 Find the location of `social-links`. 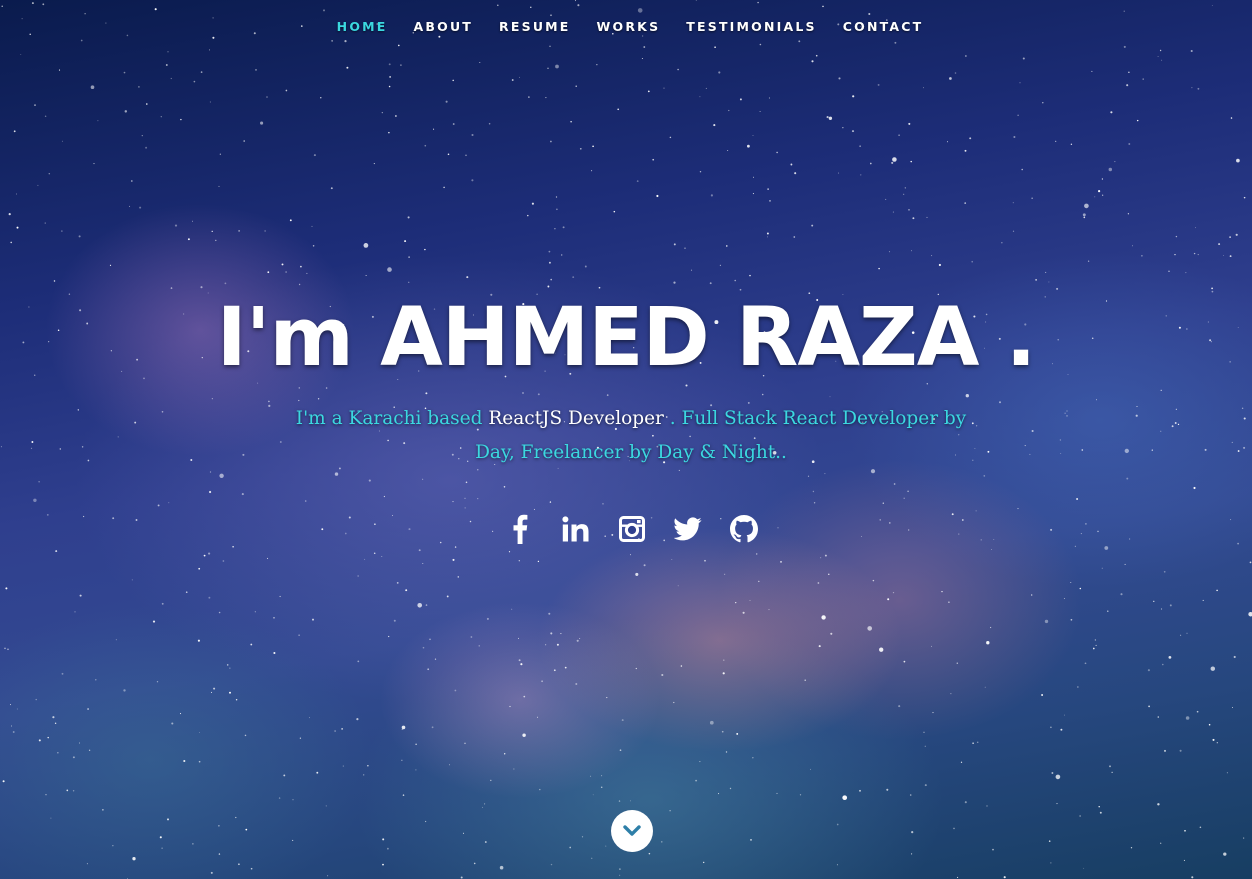

social-links is located at coordinates (629, 529).